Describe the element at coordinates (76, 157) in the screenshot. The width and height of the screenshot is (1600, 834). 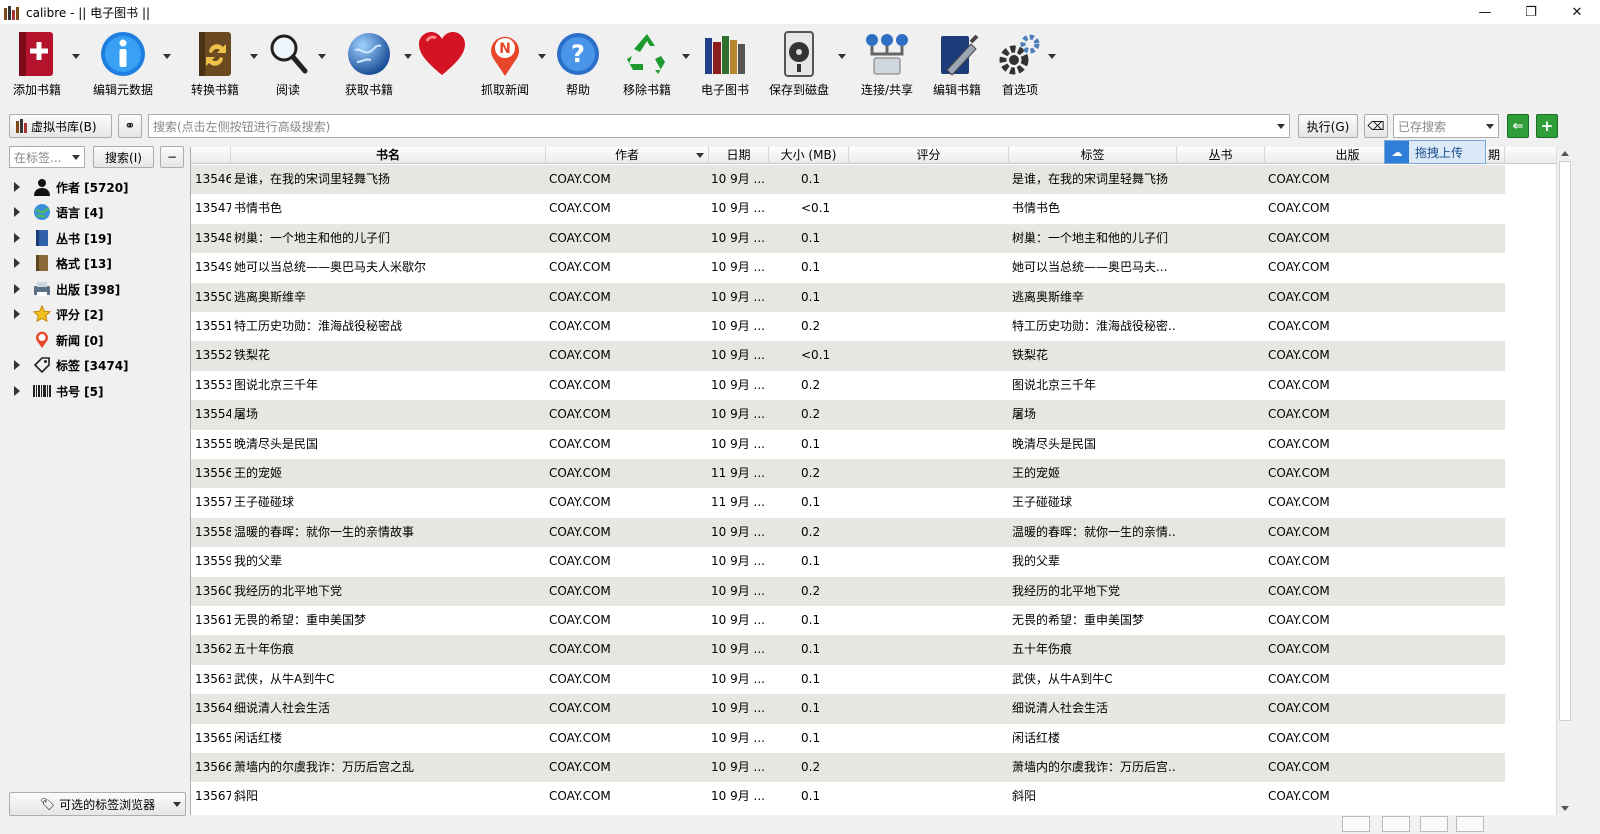
I see `tag-filter-arrow` at that location.